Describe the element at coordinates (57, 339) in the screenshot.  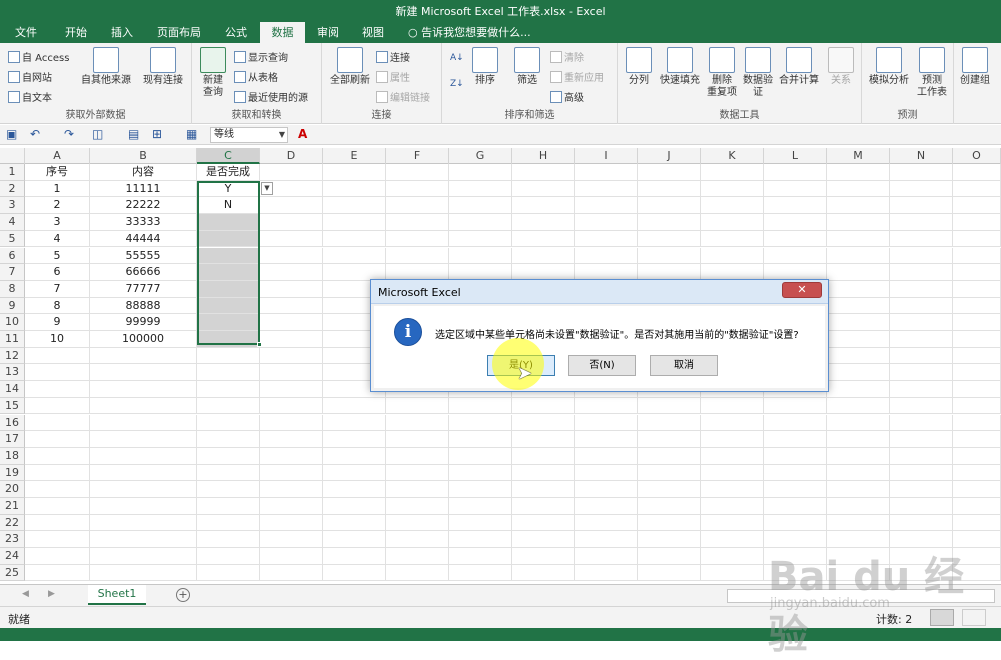
I see `cell: 10` at that location.